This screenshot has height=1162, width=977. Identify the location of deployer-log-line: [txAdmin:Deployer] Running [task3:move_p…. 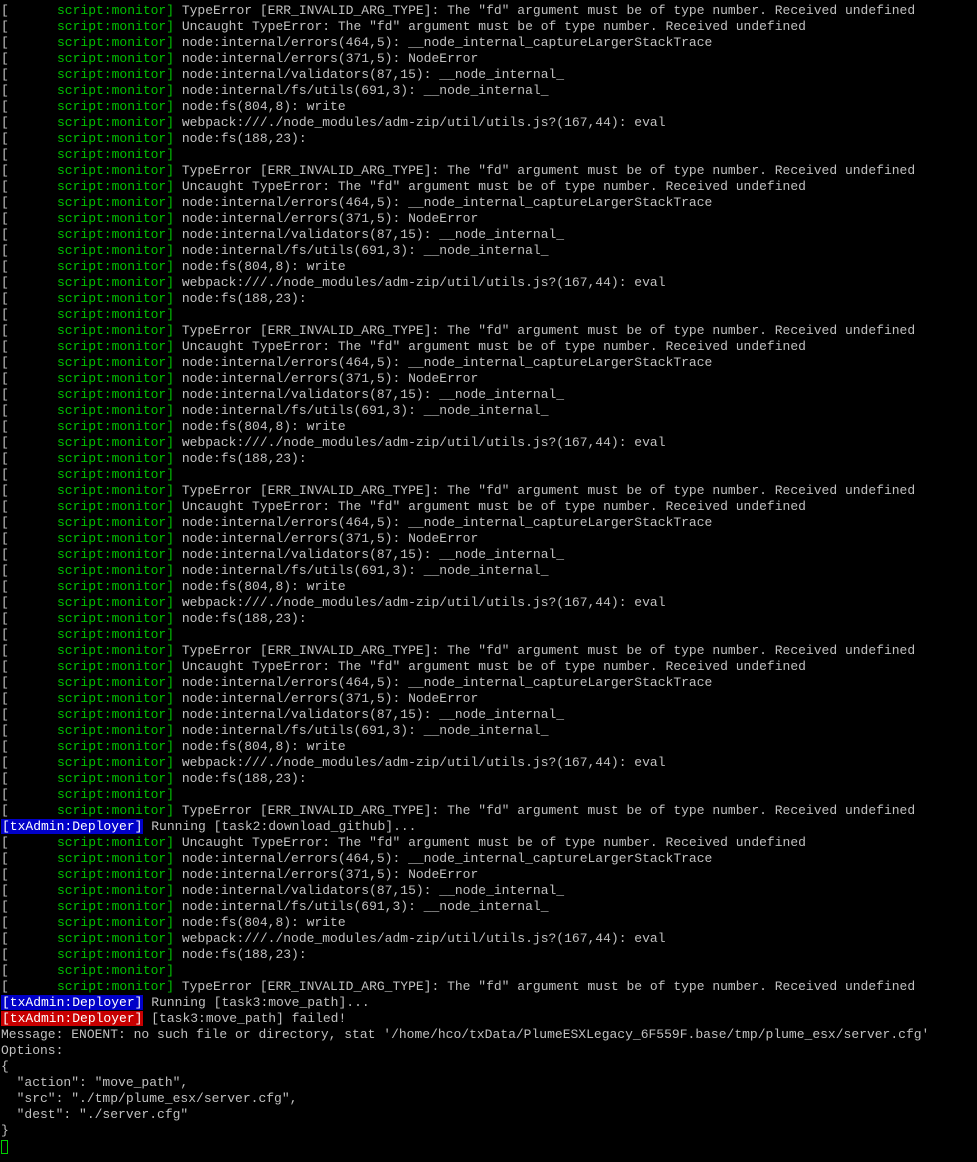
(489, 1003).